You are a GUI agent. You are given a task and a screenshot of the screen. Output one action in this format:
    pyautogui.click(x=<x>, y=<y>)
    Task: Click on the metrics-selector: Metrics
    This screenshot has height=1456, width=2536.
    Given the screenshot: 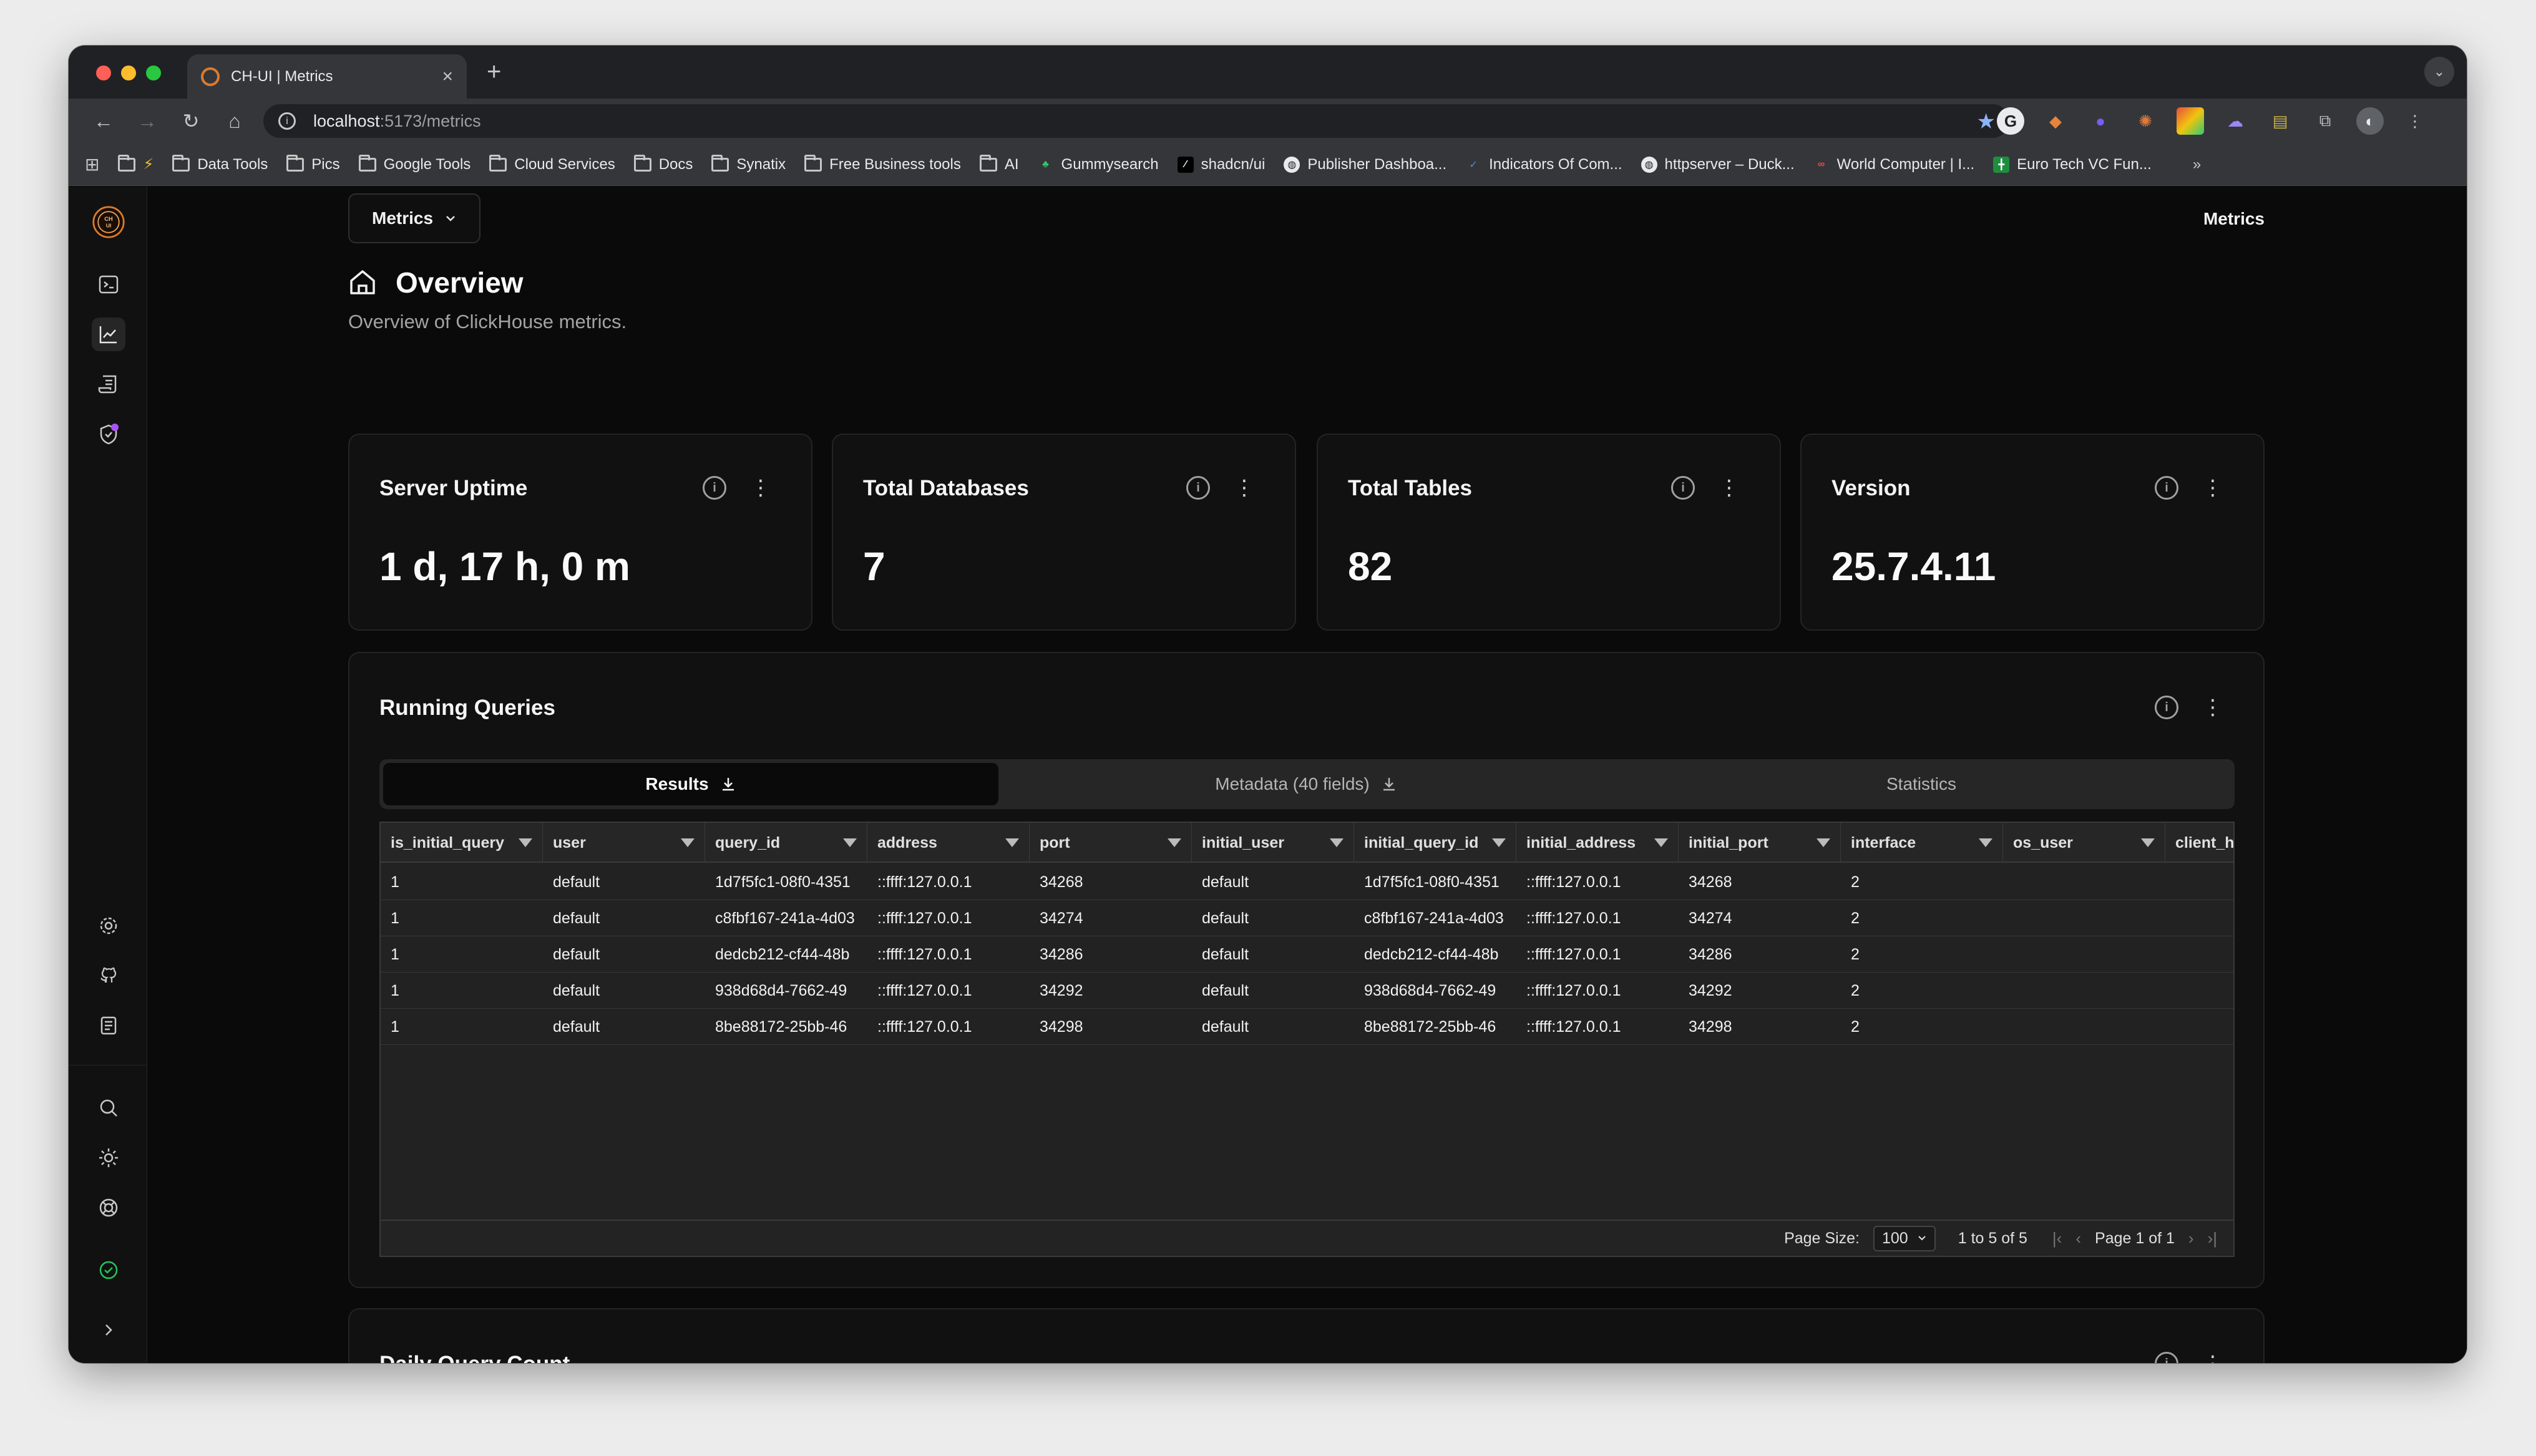 What is the action you would take?
    pyautogui.click(x=415, y=218)
    